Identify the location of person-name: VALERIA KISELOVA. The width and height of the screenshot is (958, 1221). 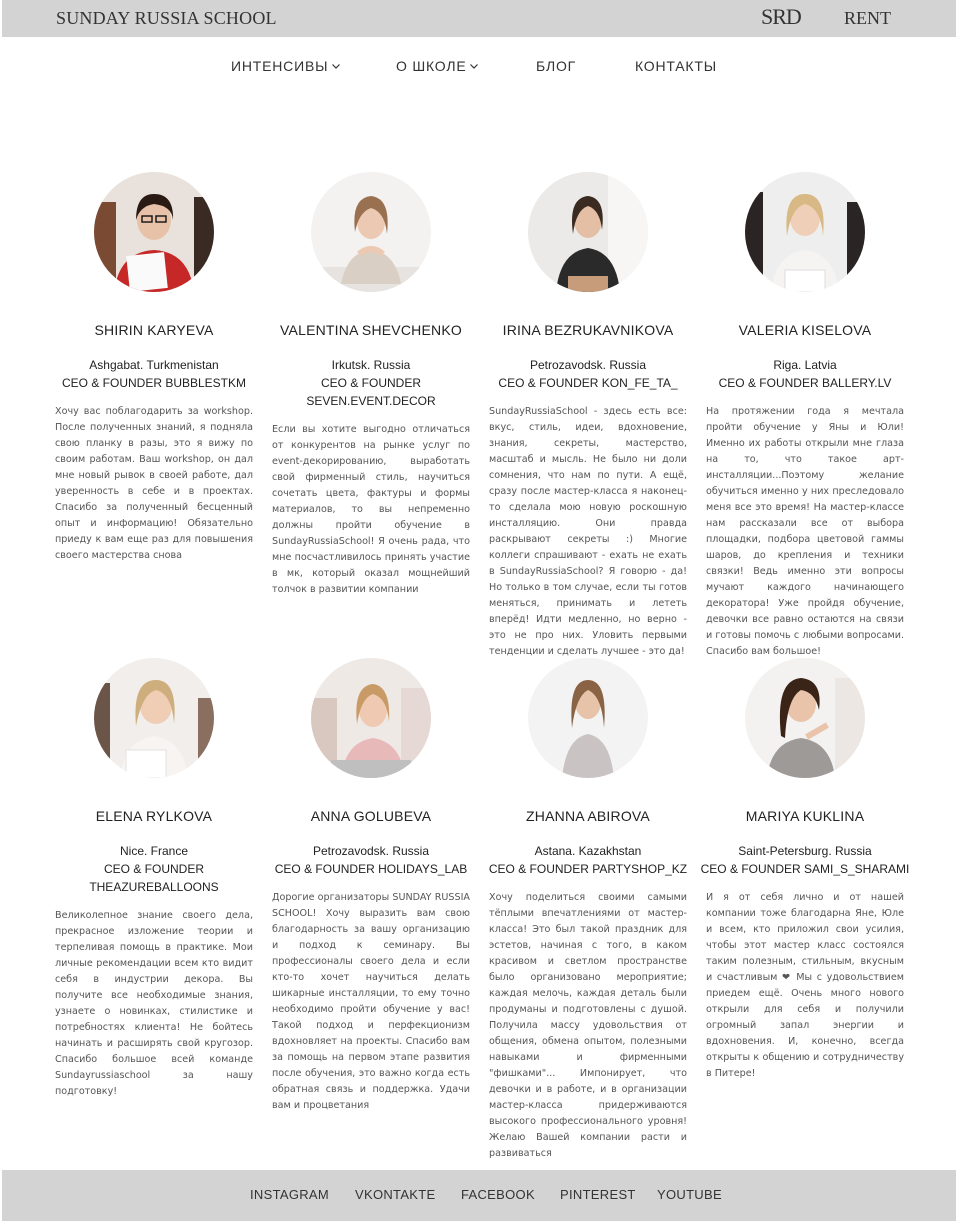
(805, 330).